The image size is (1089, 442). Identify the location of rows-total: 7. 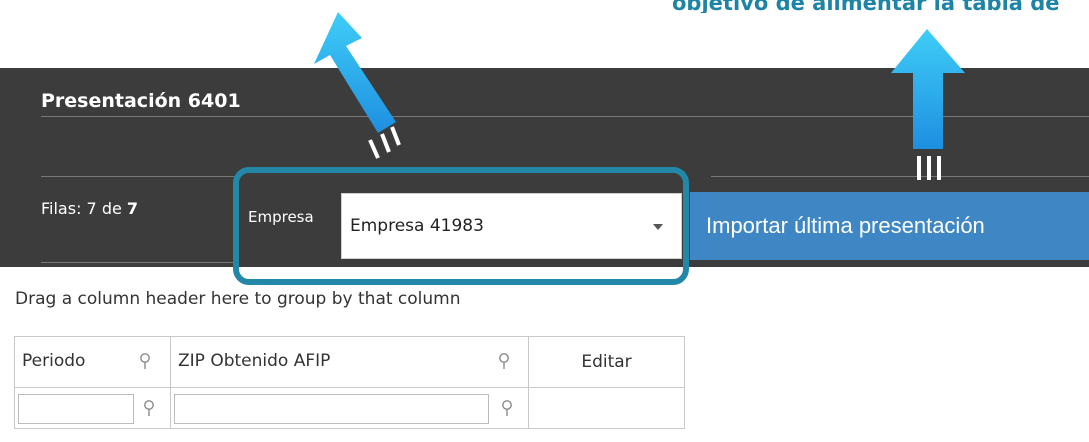
(132, 208).